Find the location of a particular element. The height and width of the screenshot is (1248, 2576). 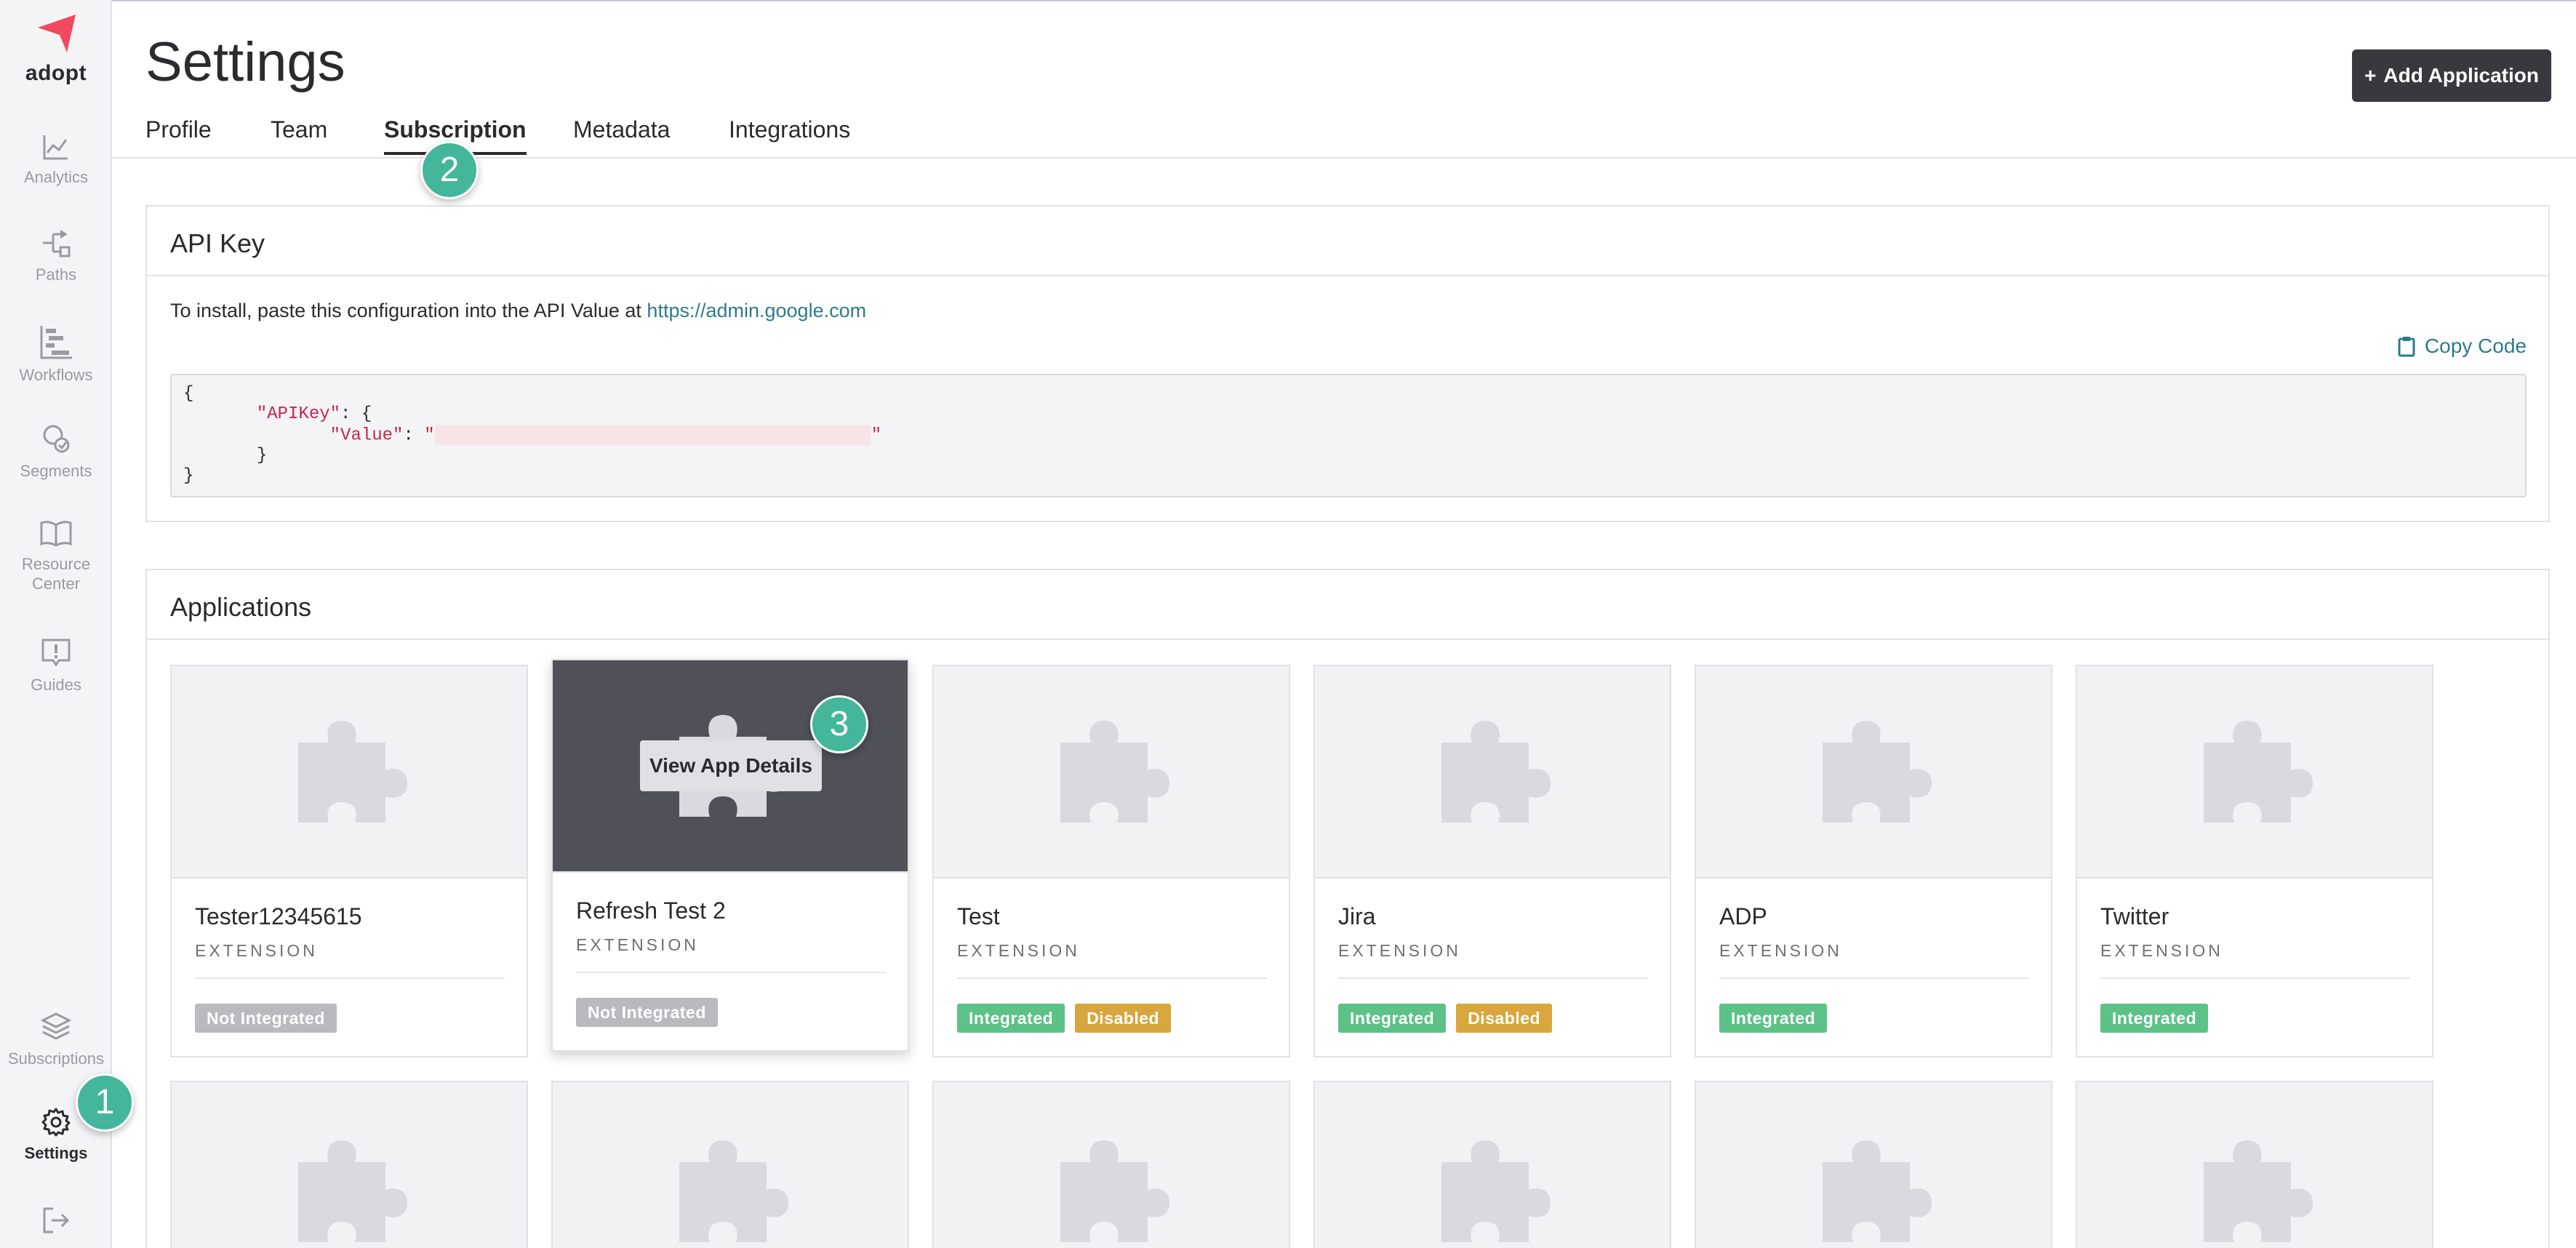

panel-title: Applications is located at coordinates (1347, 605).